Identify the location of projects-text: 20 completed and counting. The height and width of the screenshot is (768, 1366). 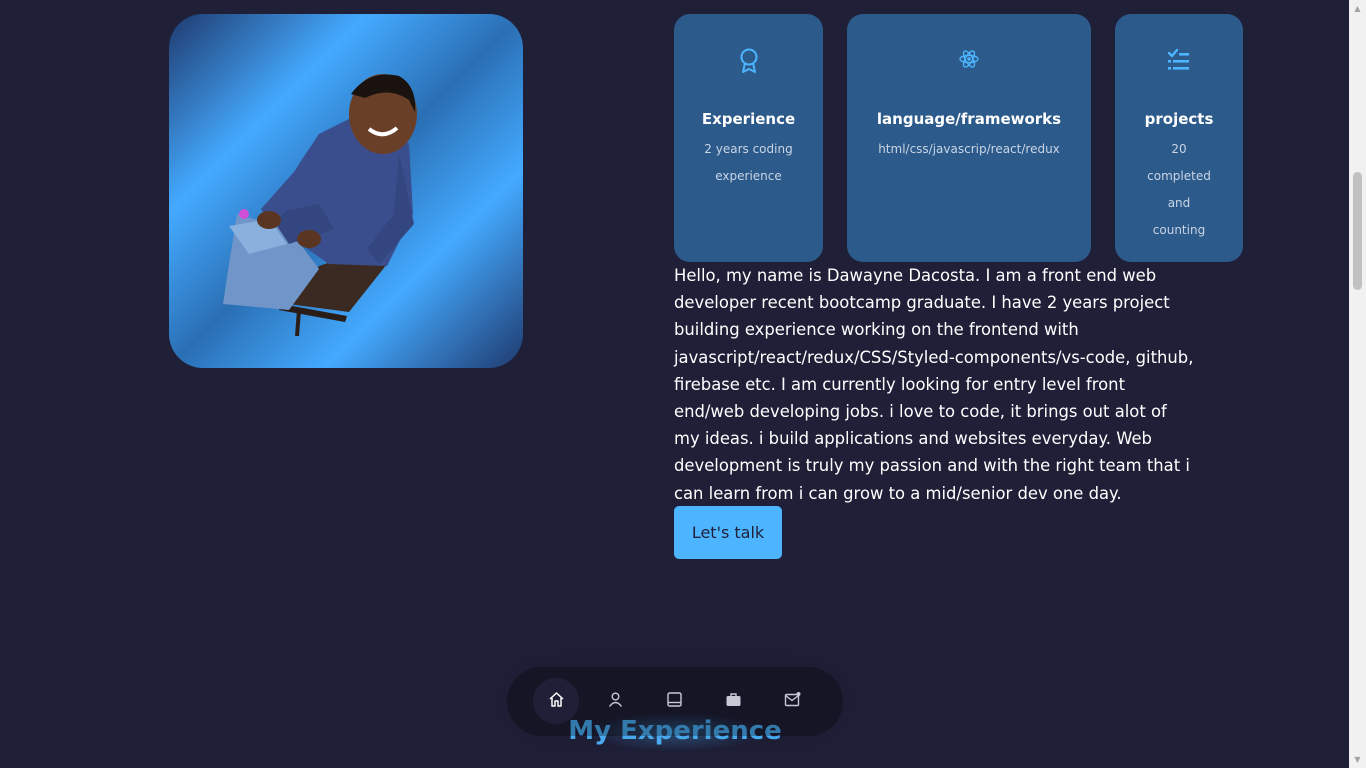
(1179, 189).